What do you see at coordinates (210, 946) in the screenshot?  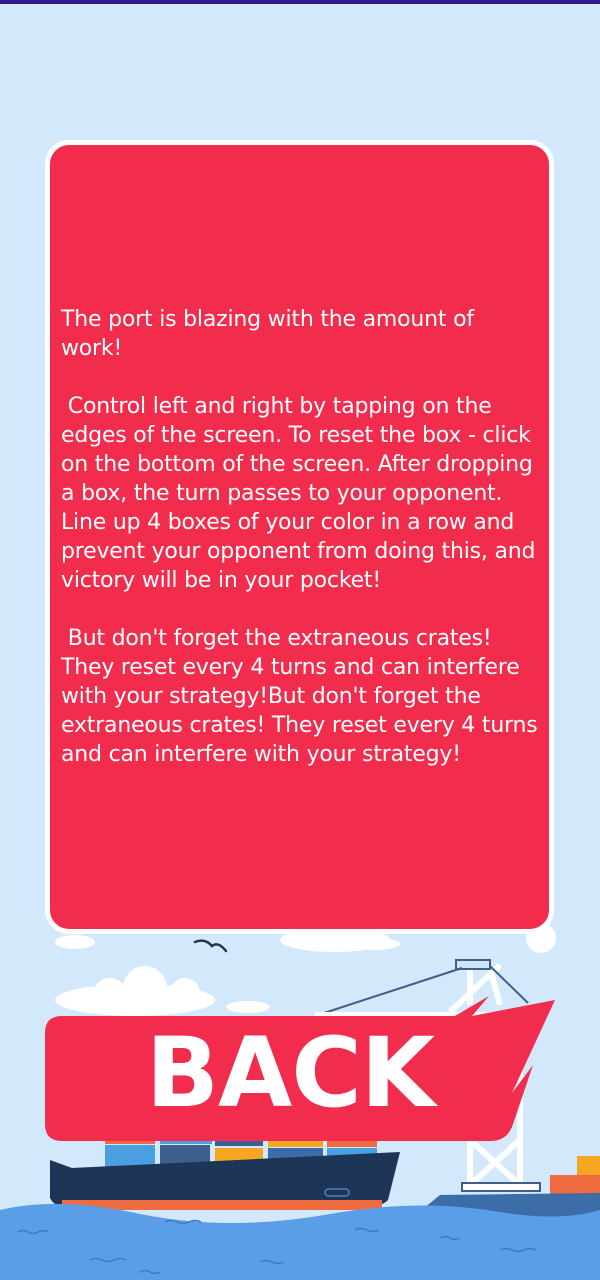 I see `seagull-icon` at bounding box center [210, 946].